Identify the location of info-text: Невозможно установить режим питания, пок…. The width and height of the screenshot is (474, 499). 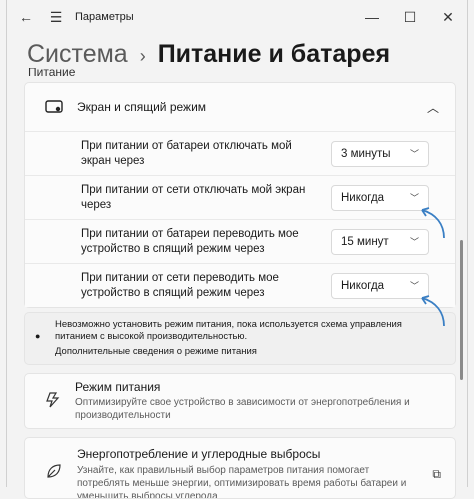
(228, 330).